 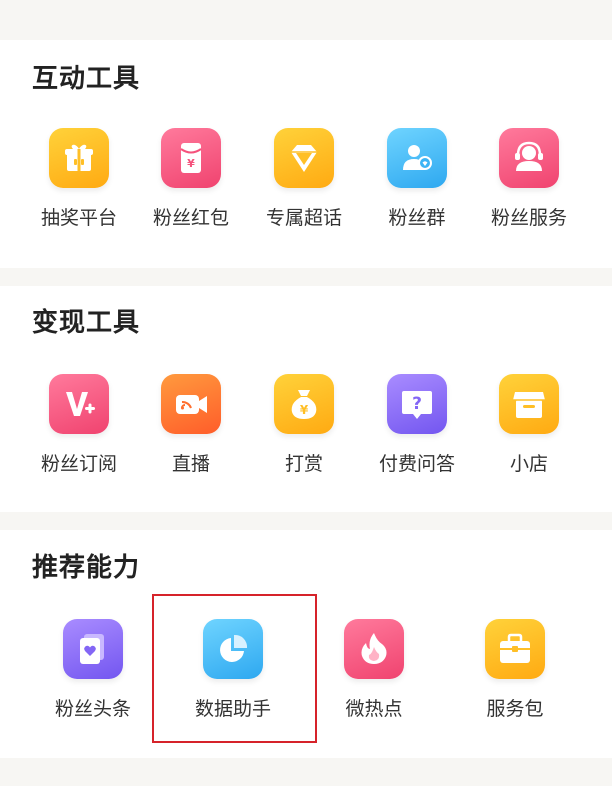 I want to click on money-bag-icon: ¥, so click(x=304, y=404).